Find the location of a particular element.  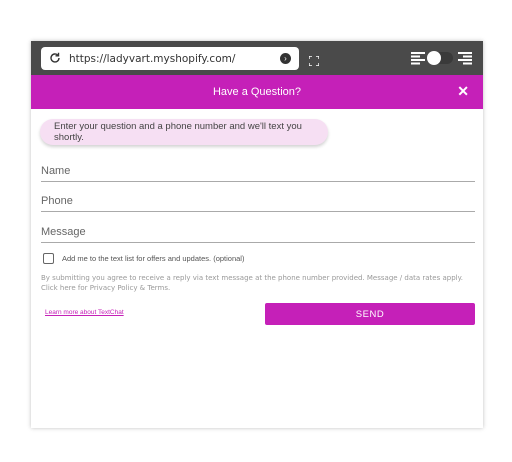

align-right-icon is located at coordinates (465, 58).